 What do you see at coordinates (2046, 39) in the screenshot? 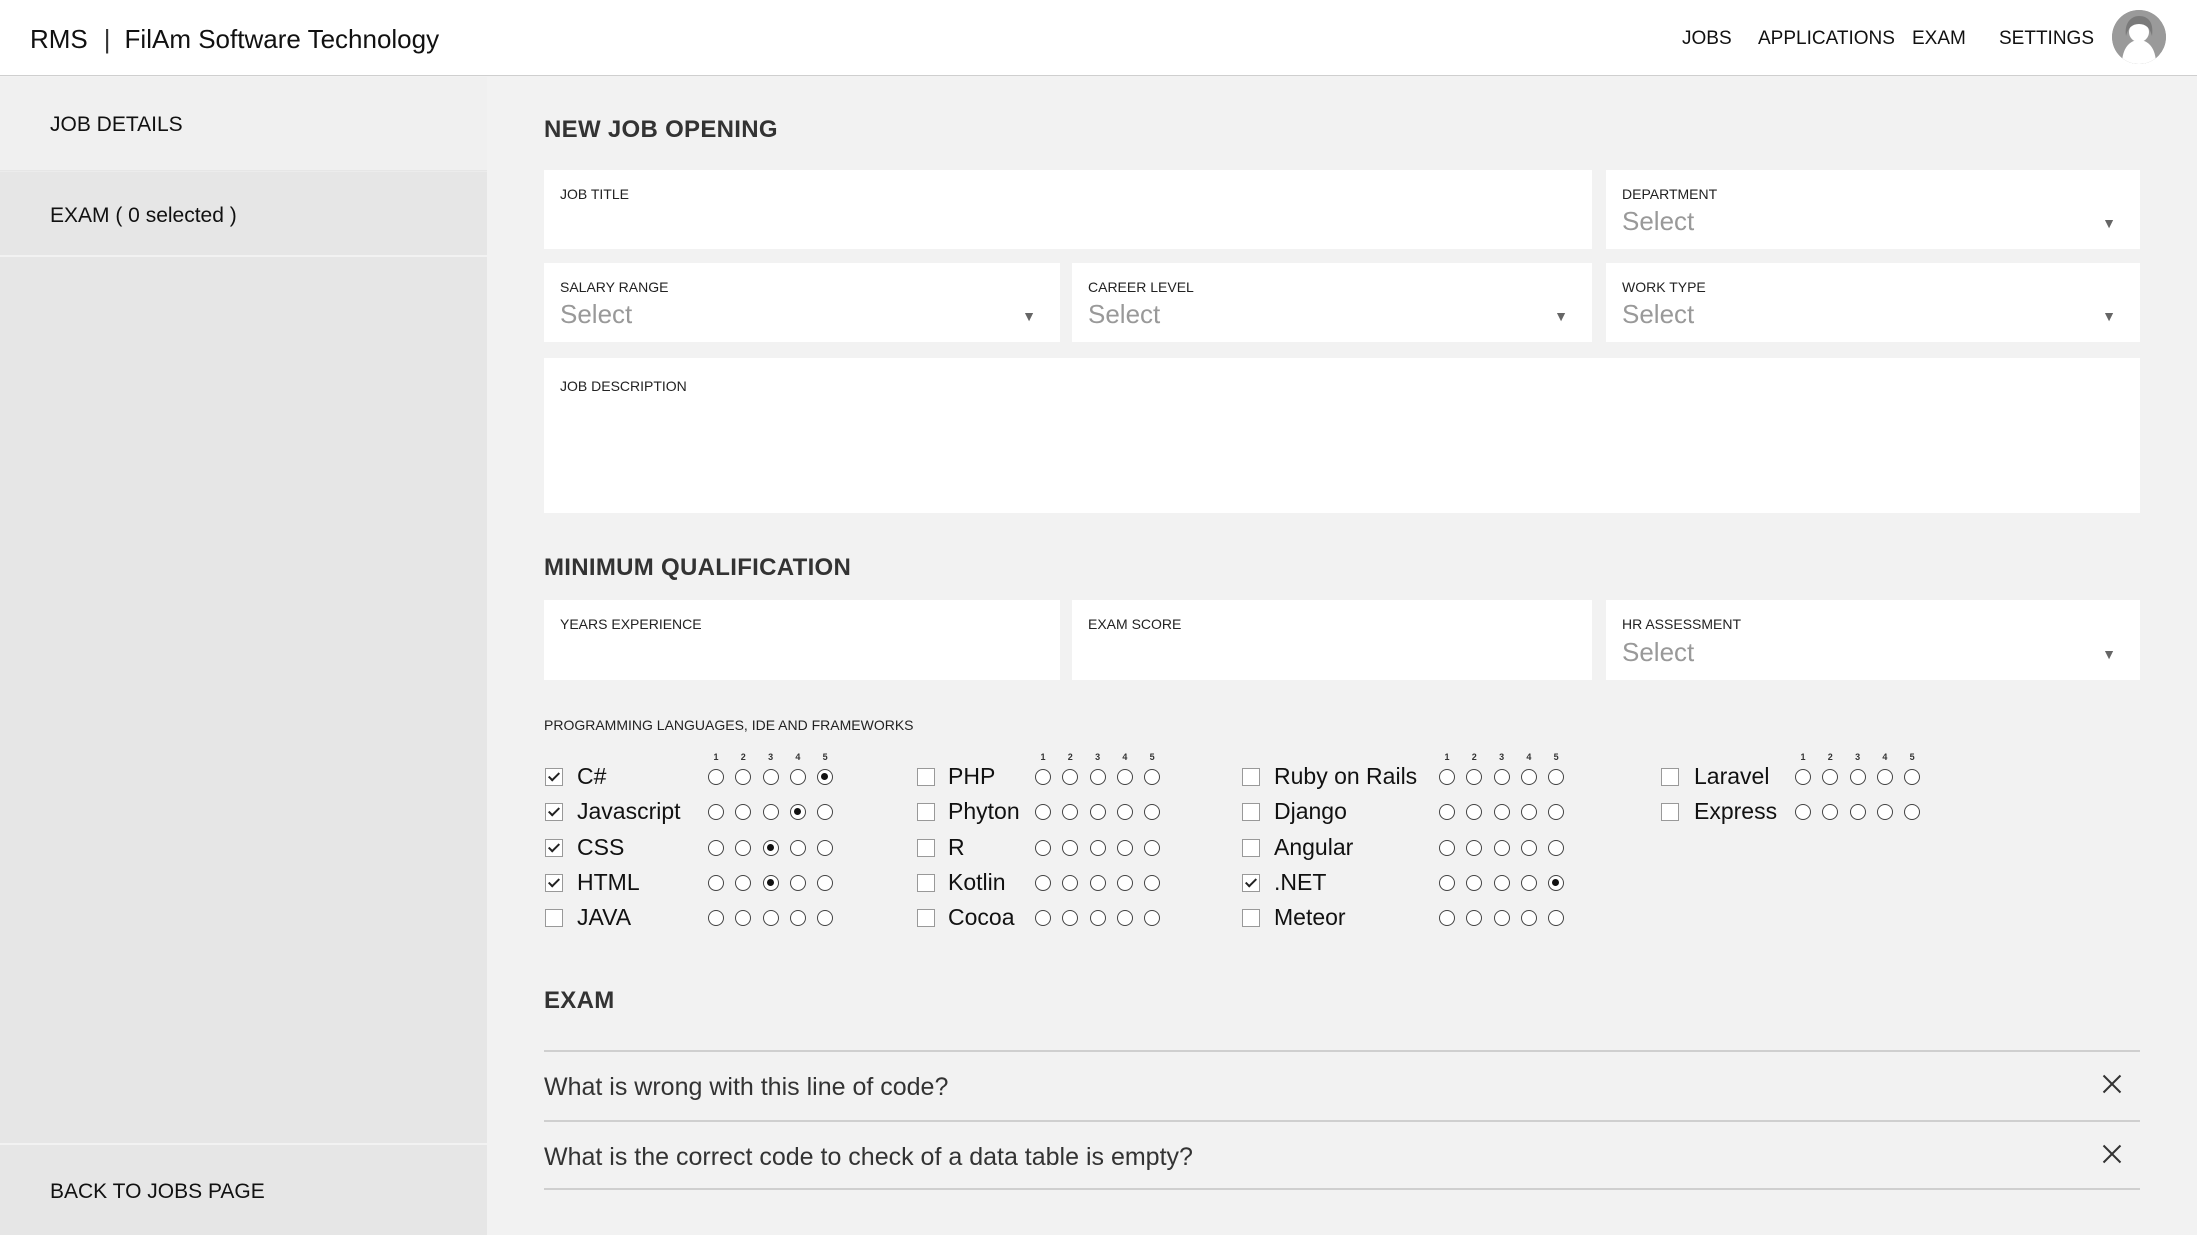
I see `nav-settings: SETTINGS` at bounding box center [2046, 39].